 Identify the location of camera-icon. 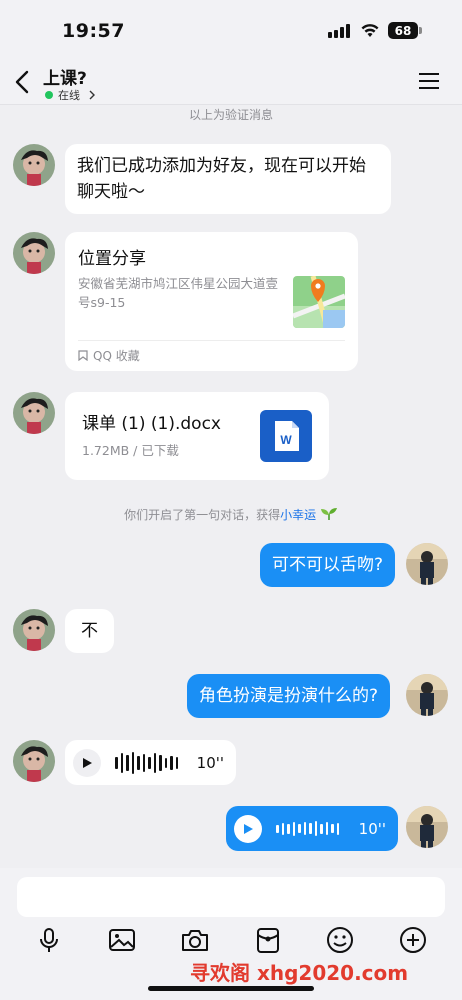
(195, 940).